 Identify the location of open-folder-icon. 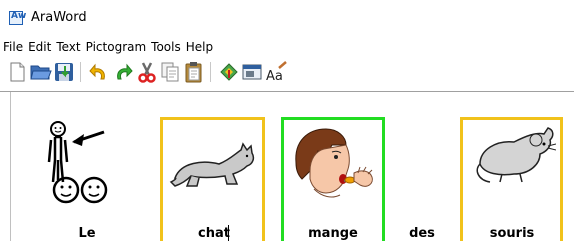
(41, 72).